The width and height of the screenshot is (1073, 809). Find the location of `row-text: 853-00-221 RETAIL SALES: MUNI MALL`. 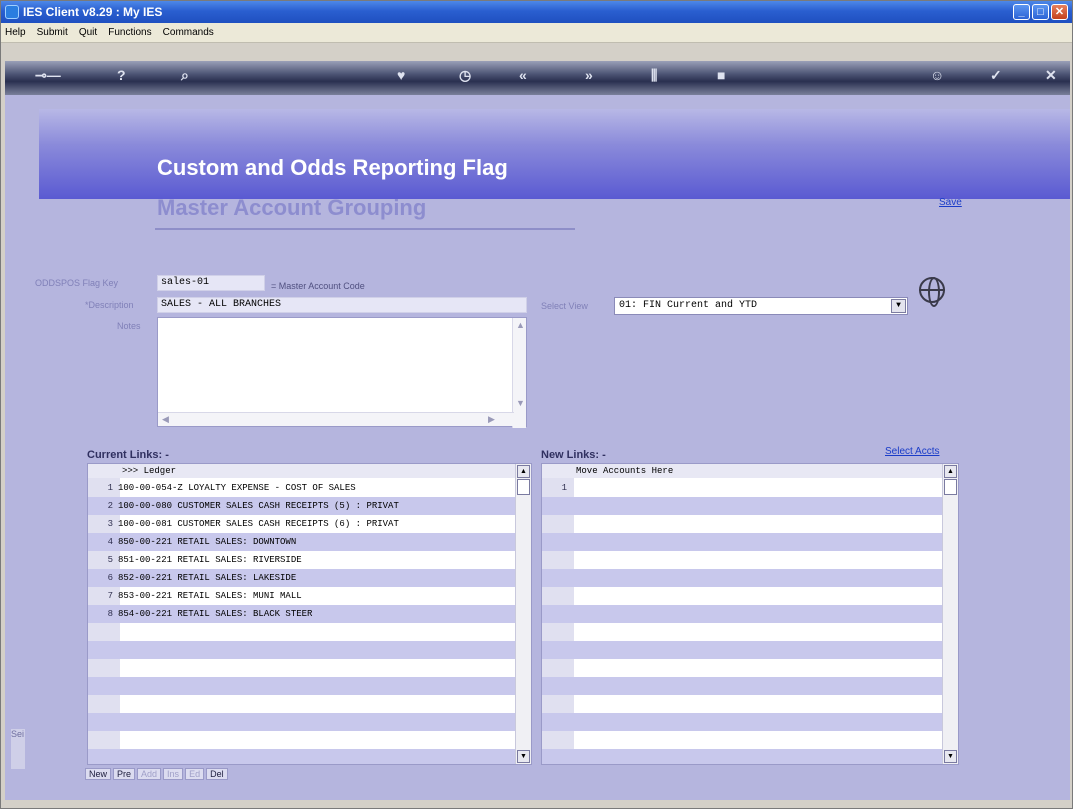

row-text: 853-00-221 RETAIL SALES: MUNI MALL is located at coordinates (210, 596).